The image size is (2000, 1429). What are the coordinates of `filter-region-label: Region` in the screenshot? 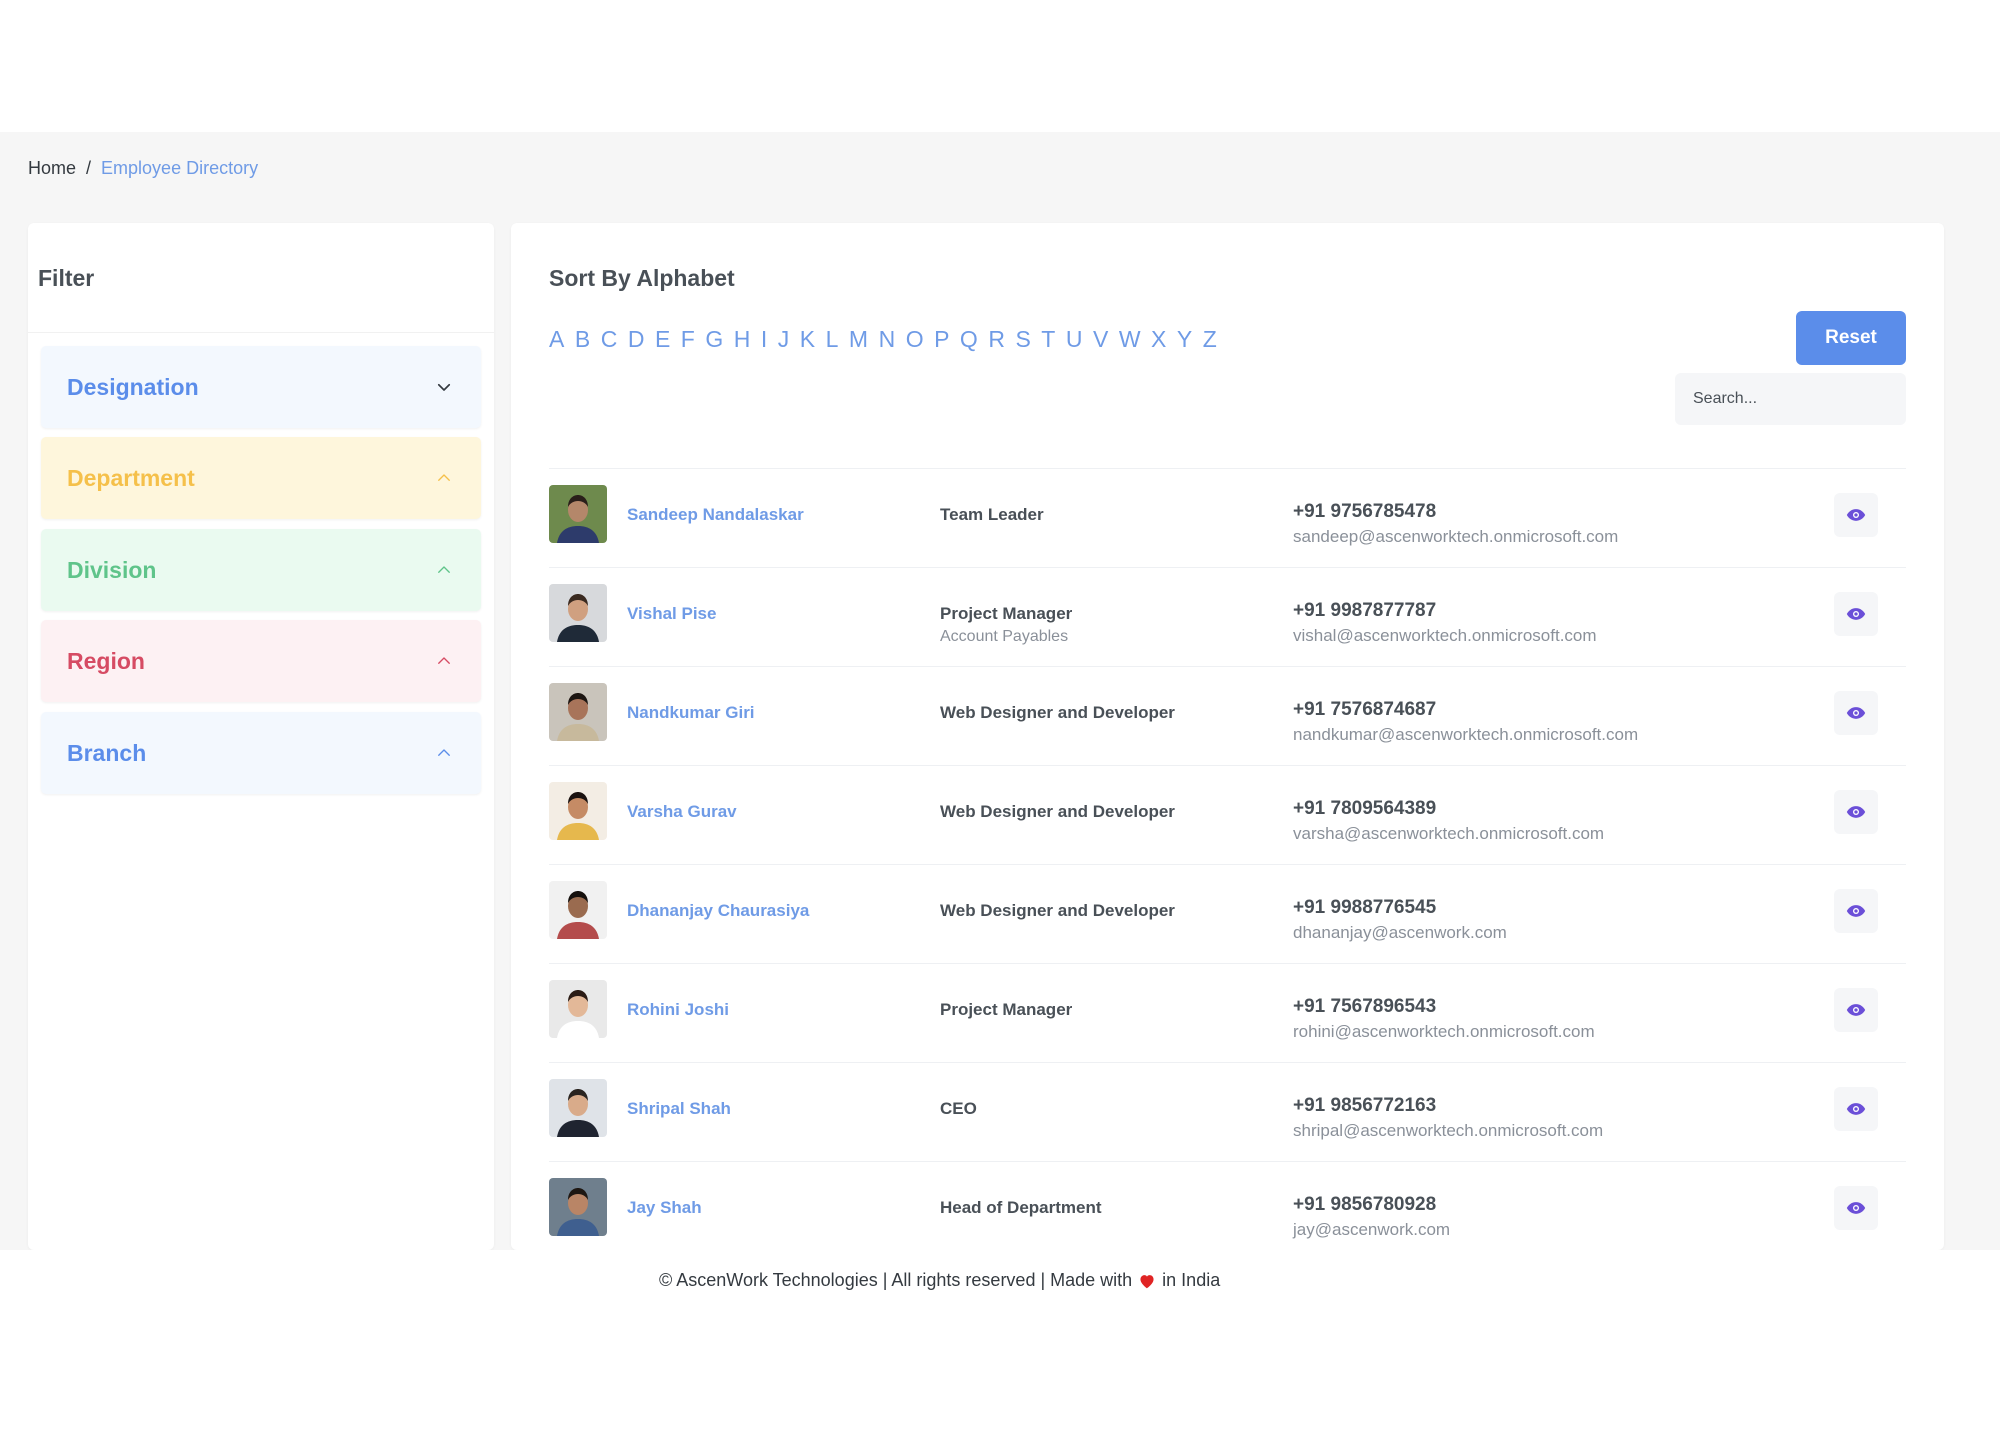 It's located at (106, 660).